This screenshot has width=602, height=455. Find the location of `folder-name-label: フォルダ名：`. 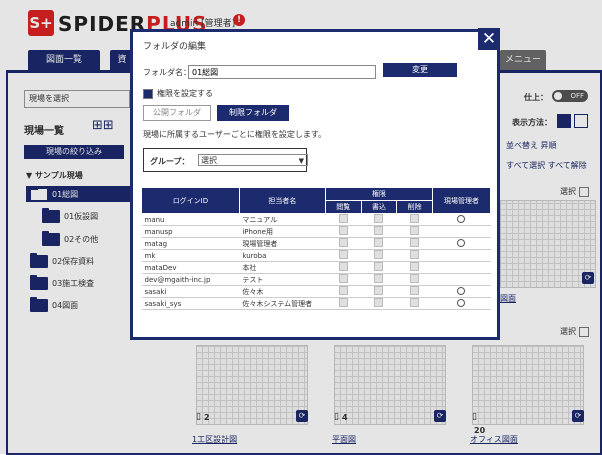

folder-name-label: フォルダ名： is located at coordinates (167, 72).